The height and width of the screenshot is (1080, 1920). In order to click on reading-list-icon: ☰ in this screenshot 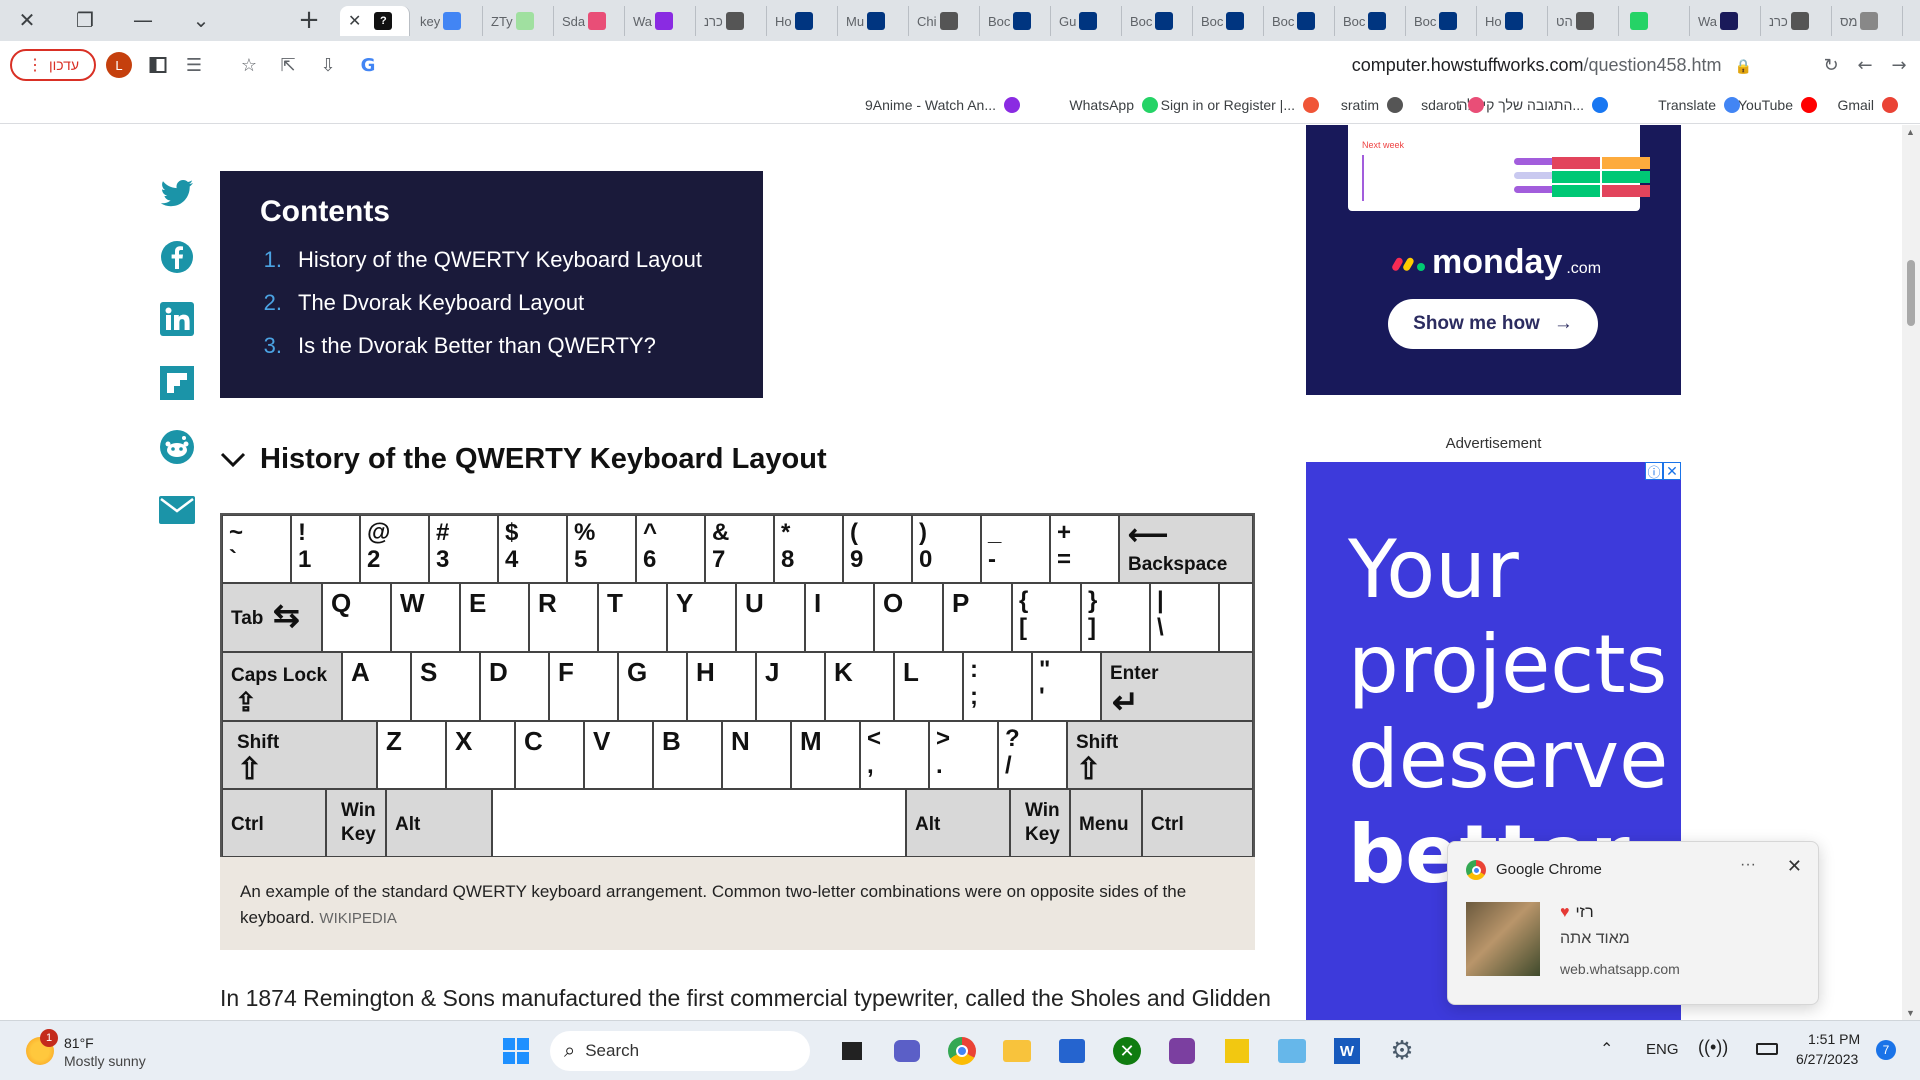, I will do `click(194, 65)`.